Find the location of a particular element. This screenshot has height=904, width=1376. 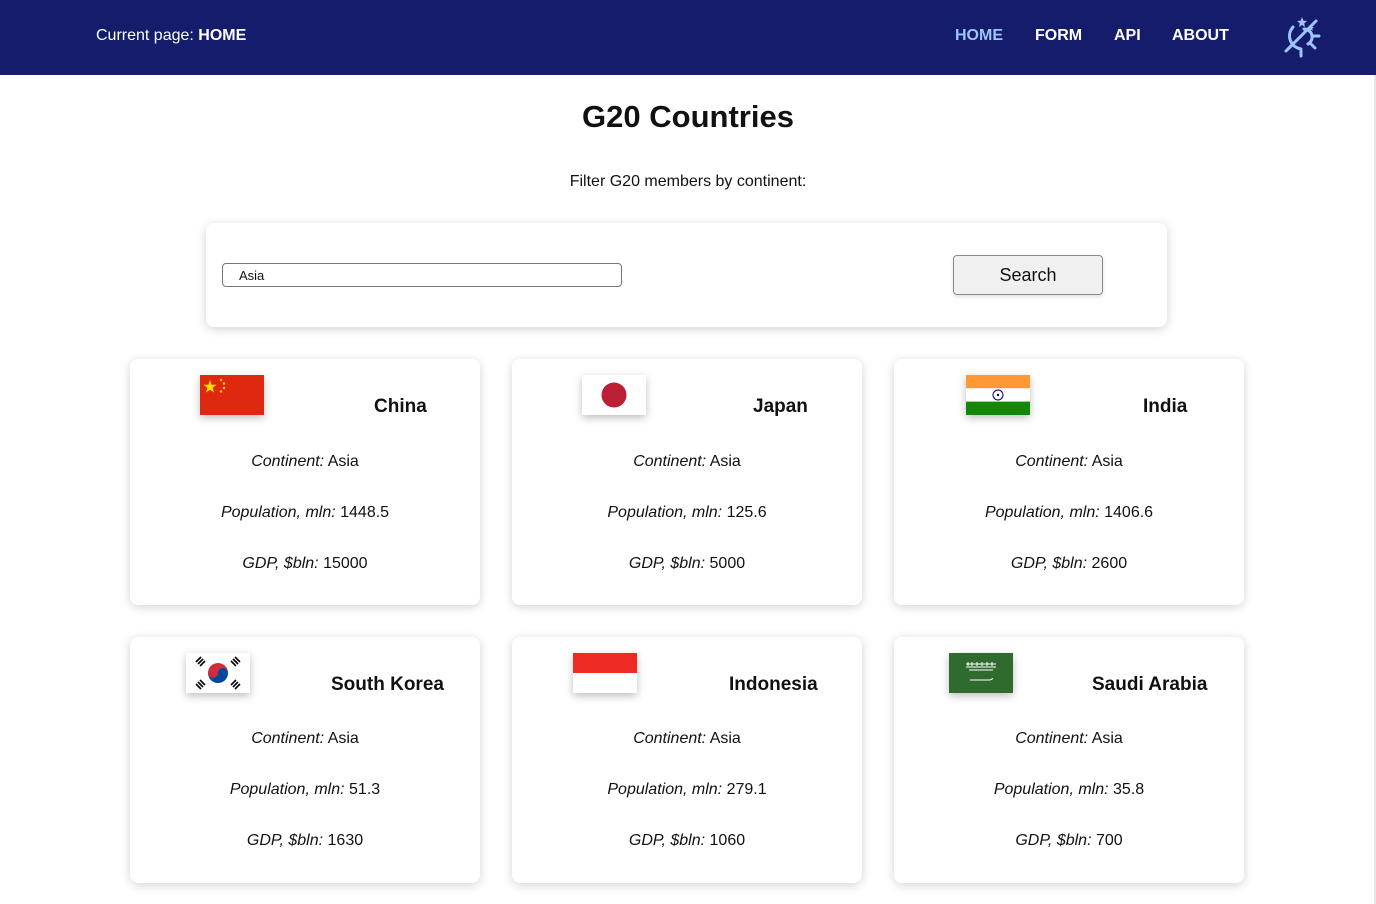

navbar: Current page: HOME HOME FORM API ABOUT is located at coordinates (688, 37).